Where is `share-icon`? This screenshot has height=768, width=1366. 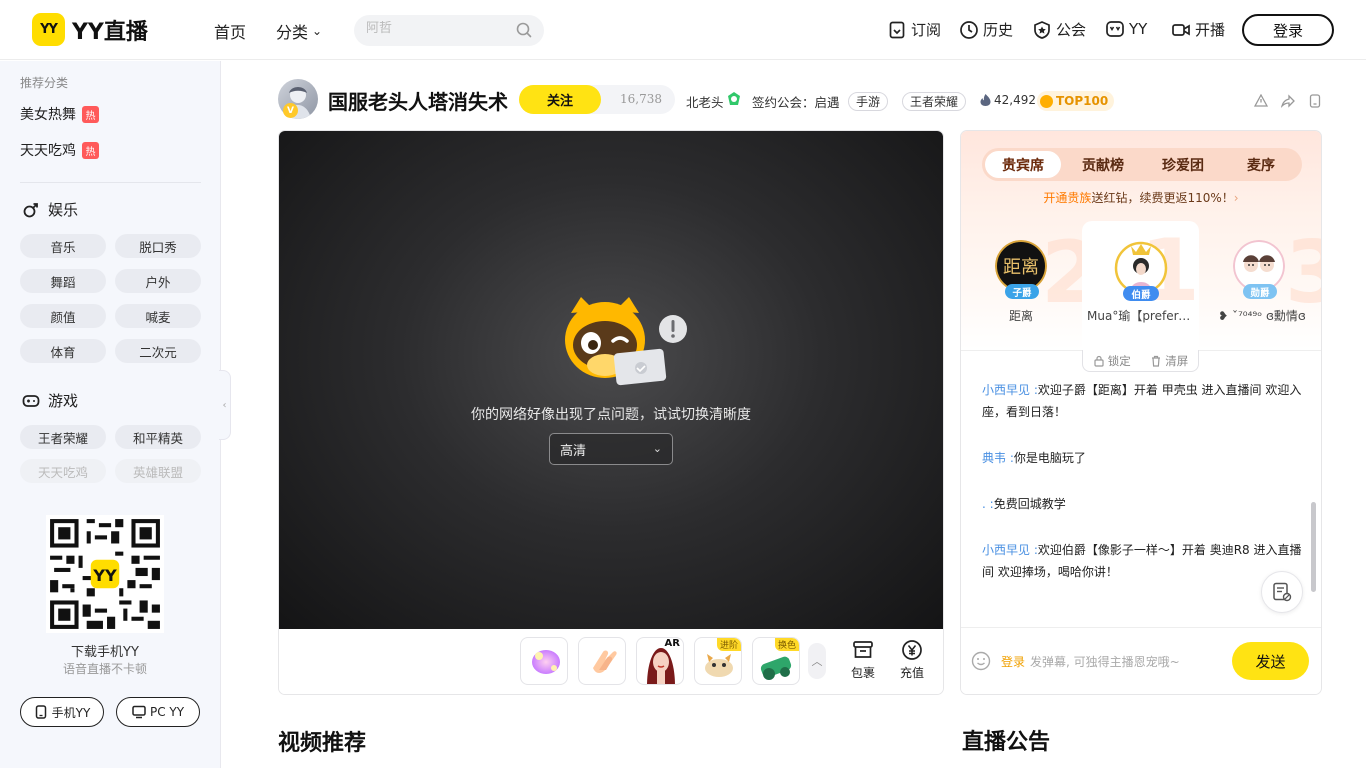 share-icon is located at coordinates (1288, 101).